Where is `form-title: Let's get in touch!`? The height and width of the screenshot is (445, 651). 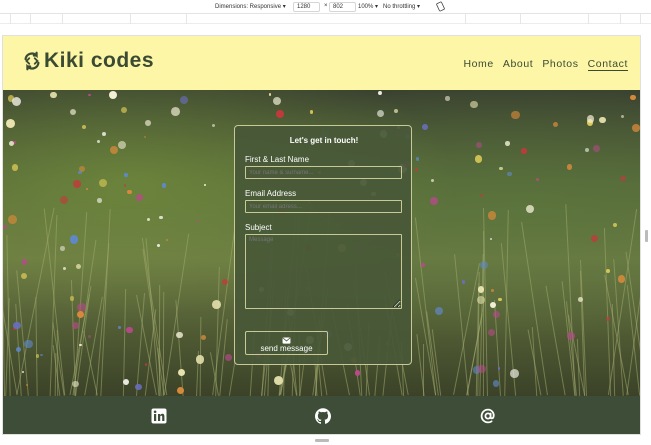
form-title: Let's get in touch! is located at coordinates (324, 140).